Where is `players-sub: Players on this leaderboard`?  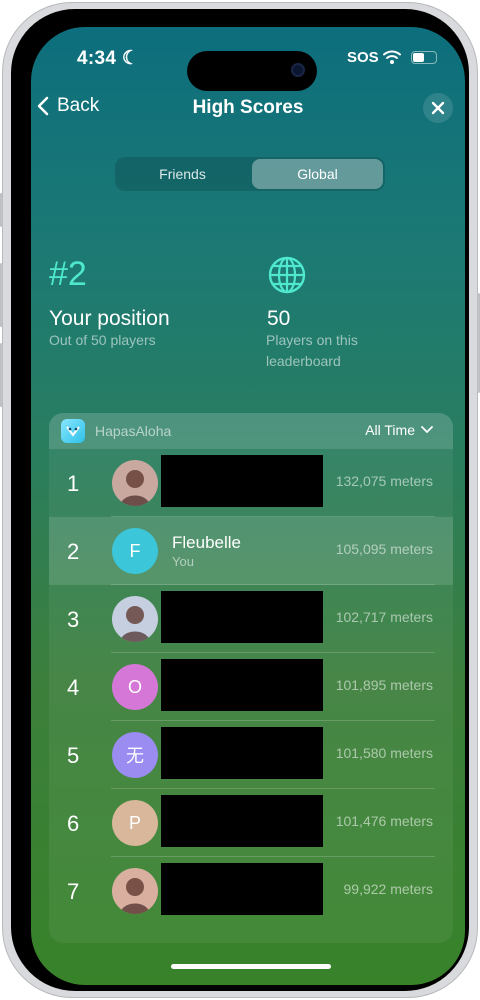
players-sub: Players on this leaderboard is located at coordinates (312, 351).